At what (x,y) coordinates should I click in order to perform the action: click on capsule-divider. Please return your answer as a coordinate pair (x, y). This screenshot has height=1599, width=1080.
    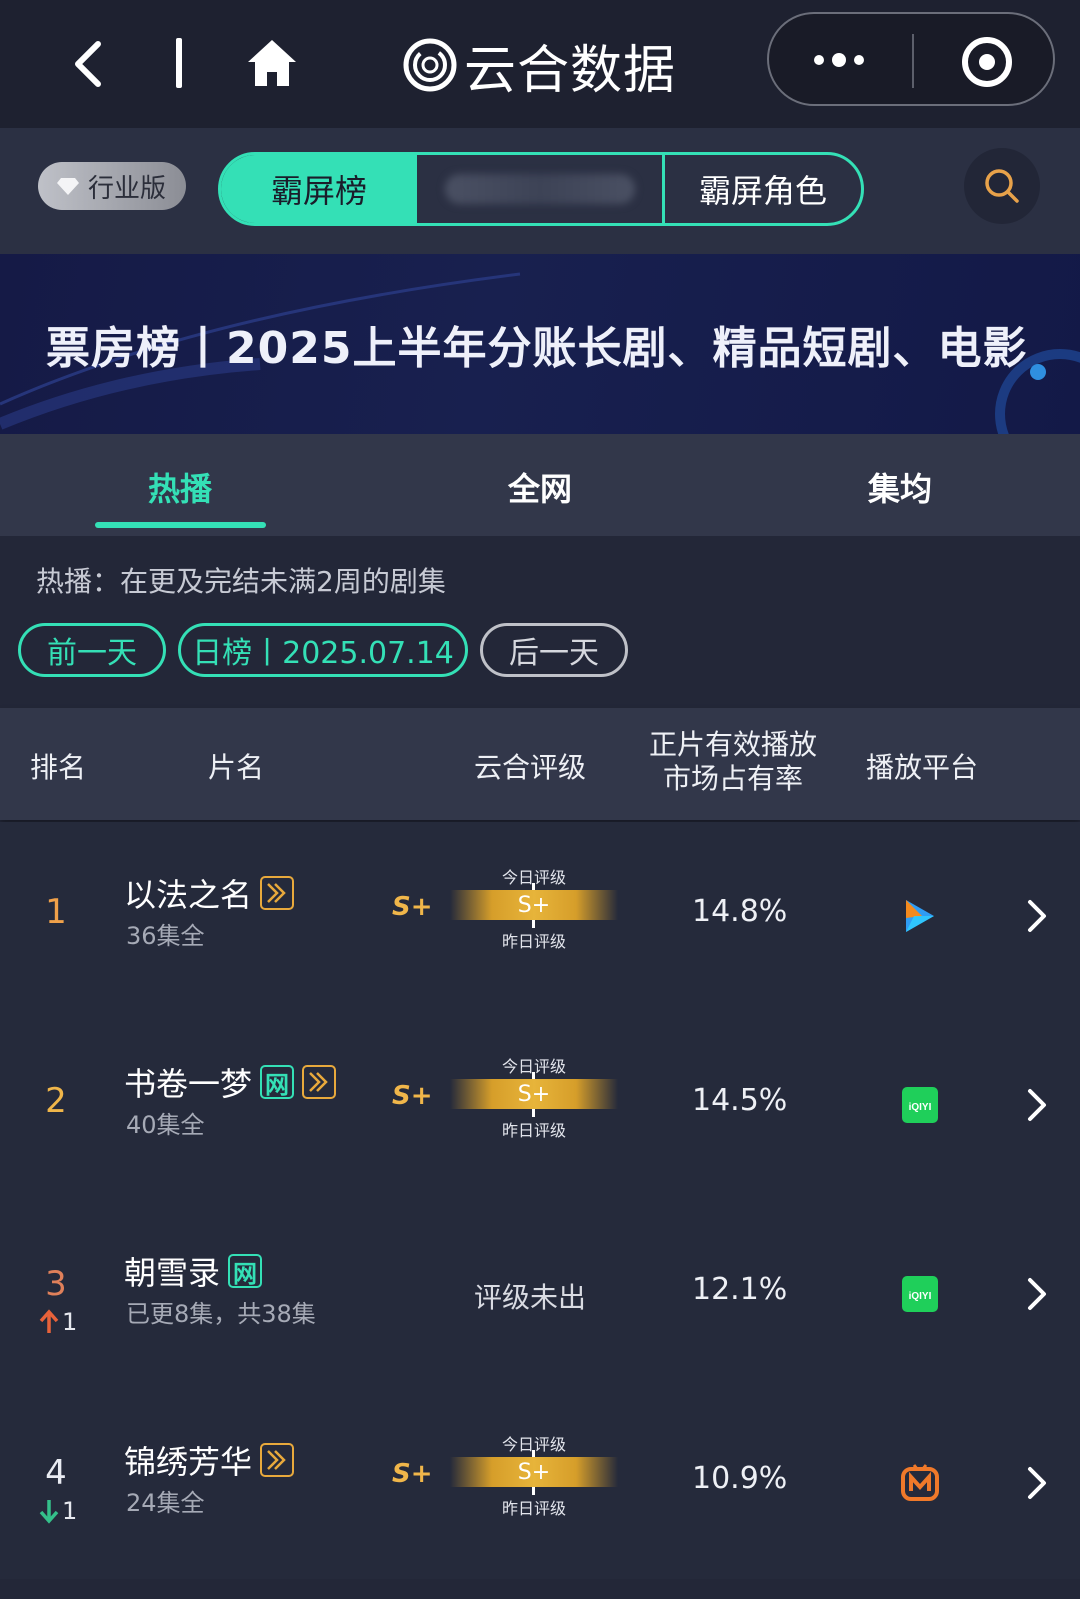
    Looking at the image, I should click on (913, 61).